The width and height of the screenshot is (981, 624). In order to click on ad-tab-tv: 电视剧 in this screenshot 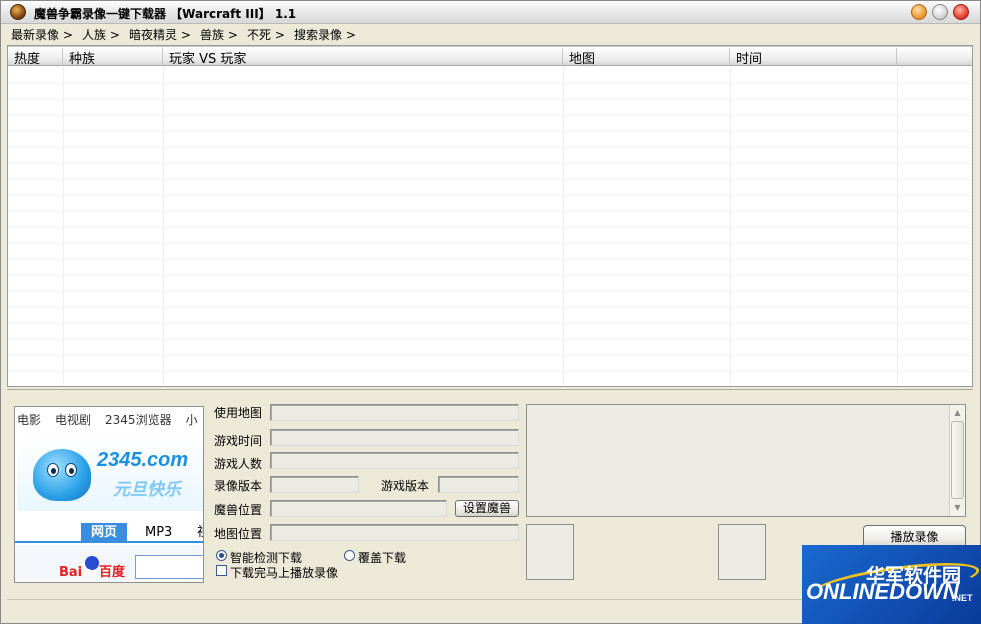, I will do `click(73, 420)`.